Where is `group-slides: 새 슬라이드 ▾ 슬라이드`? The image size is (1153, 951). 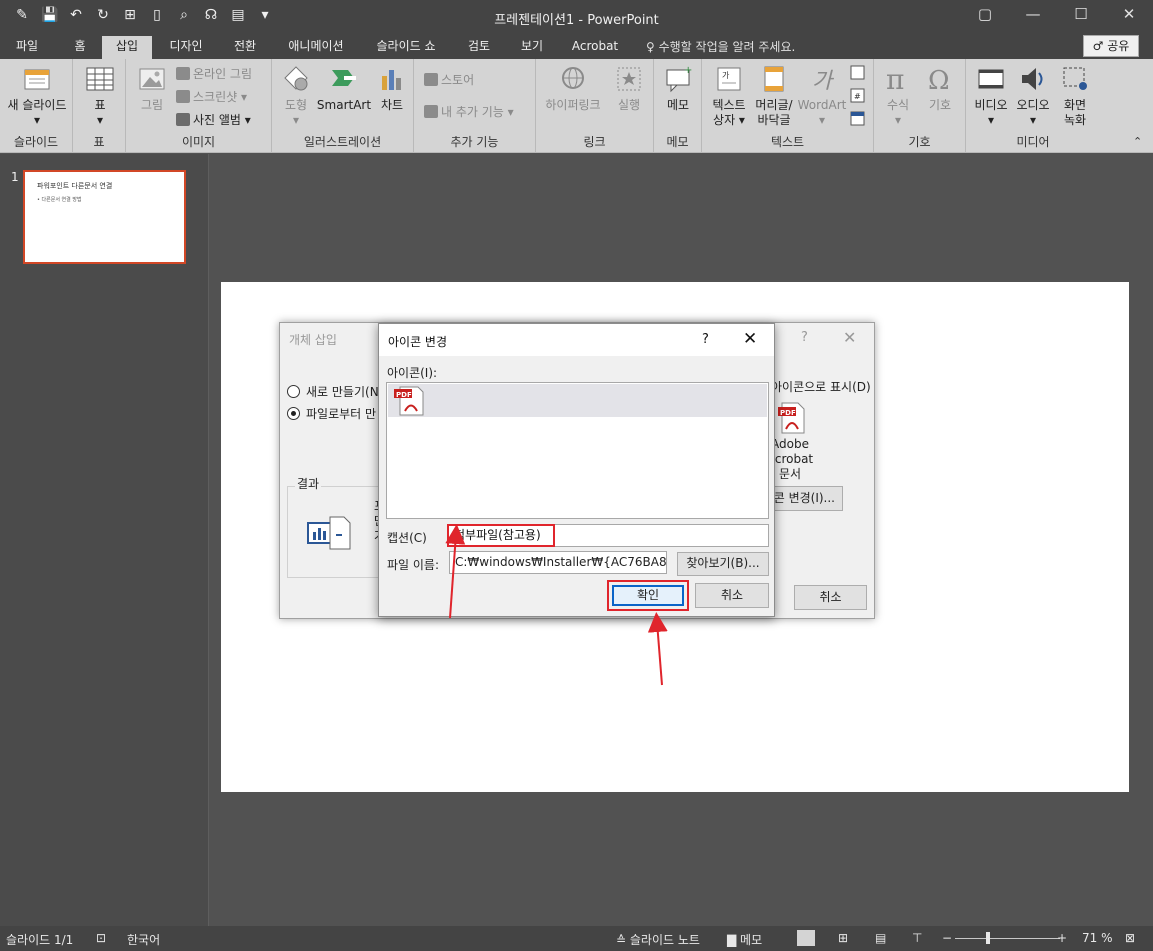
group-slides: 새 슬라이드 ▾ 슬라이드 is located at coordinates (36, 106).